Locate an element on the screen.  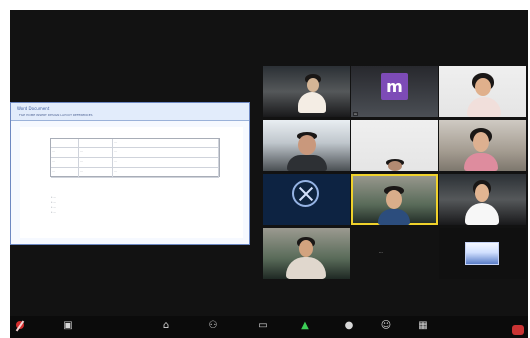
reaction-icon: ☺ is located at coordinates (386, 325).